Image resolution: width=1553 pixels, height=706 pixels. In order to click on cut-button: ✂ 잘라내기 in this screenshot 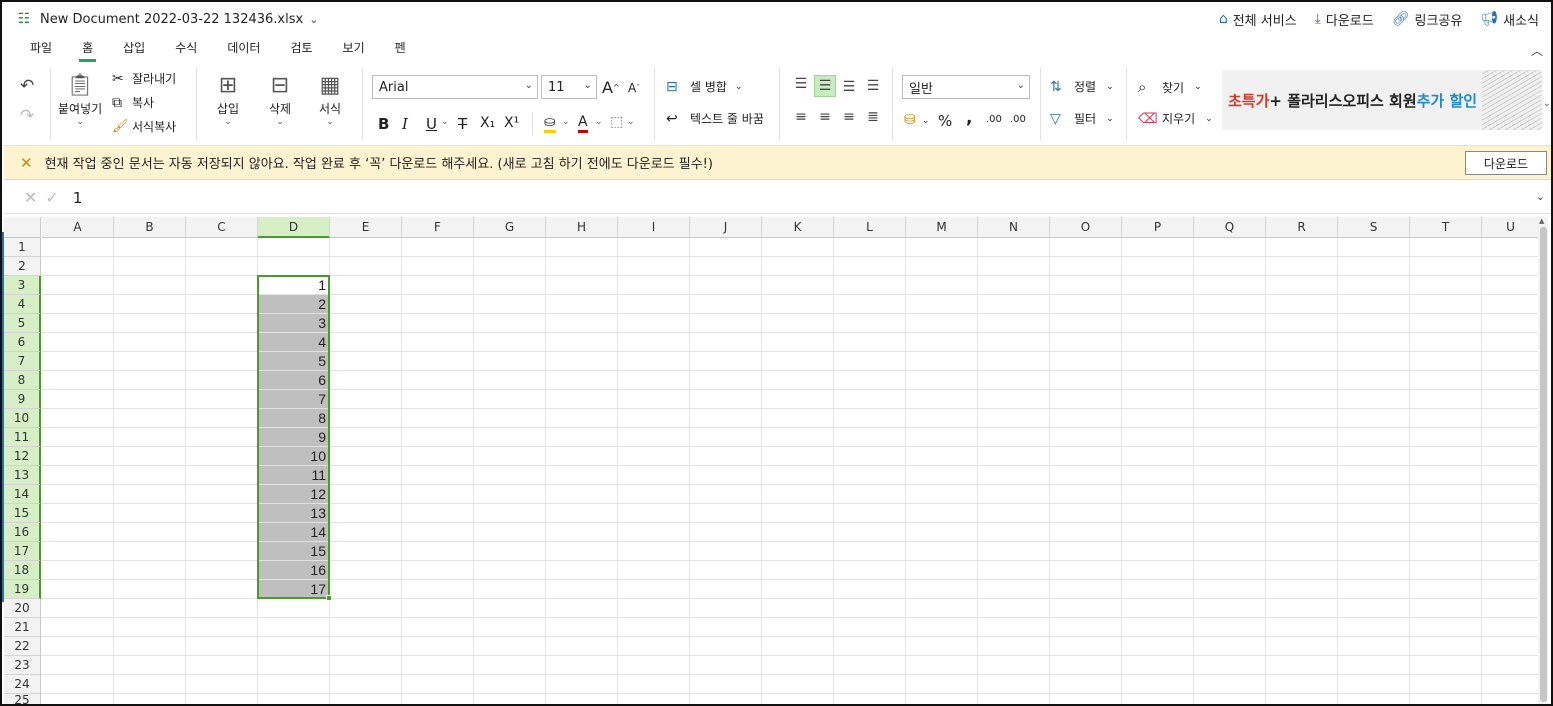, I will do `click(144, 78)`.